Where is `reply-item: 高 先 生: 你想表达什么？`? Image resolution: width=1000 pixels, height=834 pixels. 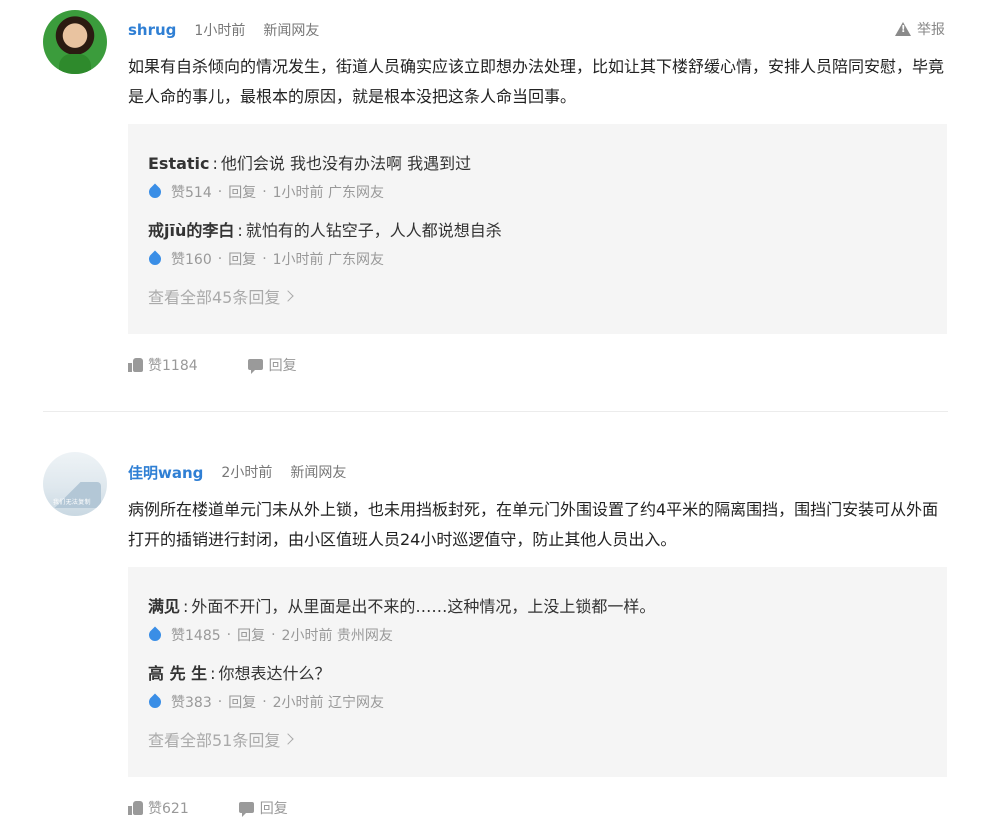
reply-item: 高 先 生: 你想表达什么？ is located at coordinates (239, 673).